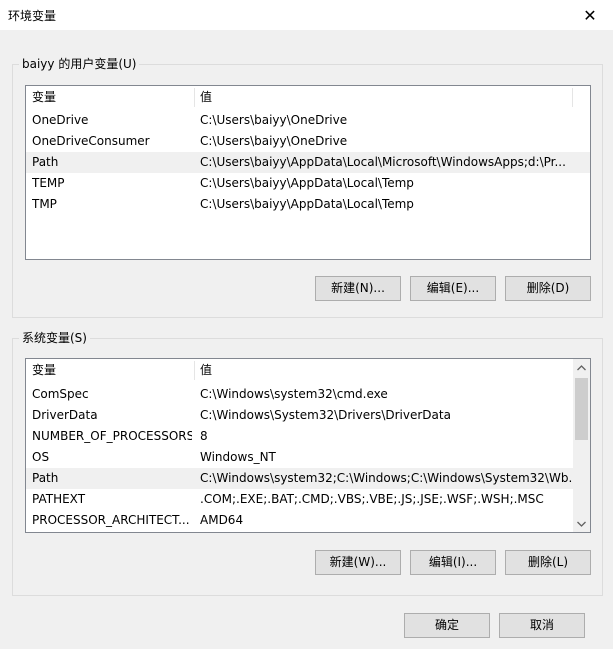 The image size is (613, 649). I want to click on variable-name: DriverData, so click(65, 415).